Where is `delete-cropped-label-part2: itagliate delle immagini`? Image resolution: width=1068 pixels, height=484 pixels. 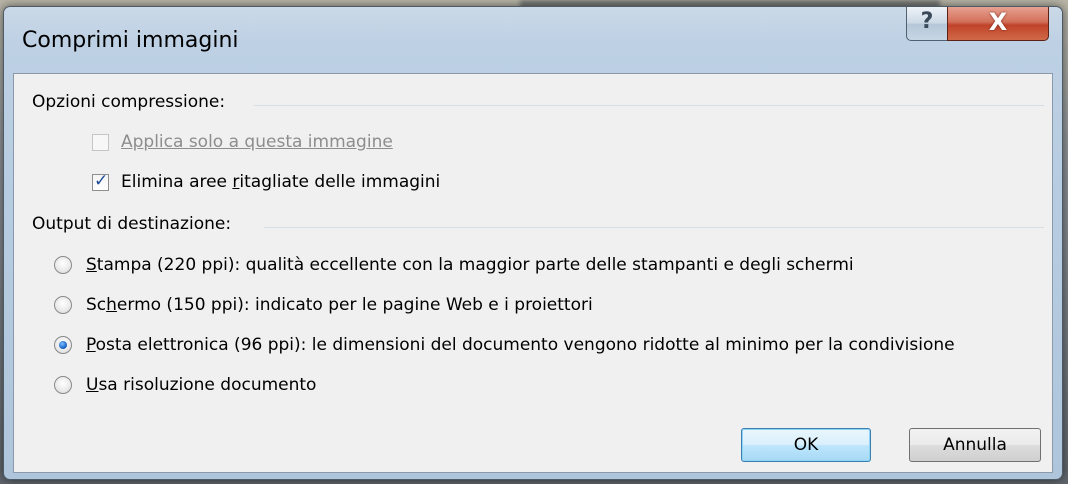 delete-cropped-label-part2: itagliate delle immagini is located at coordinates (340, 182).